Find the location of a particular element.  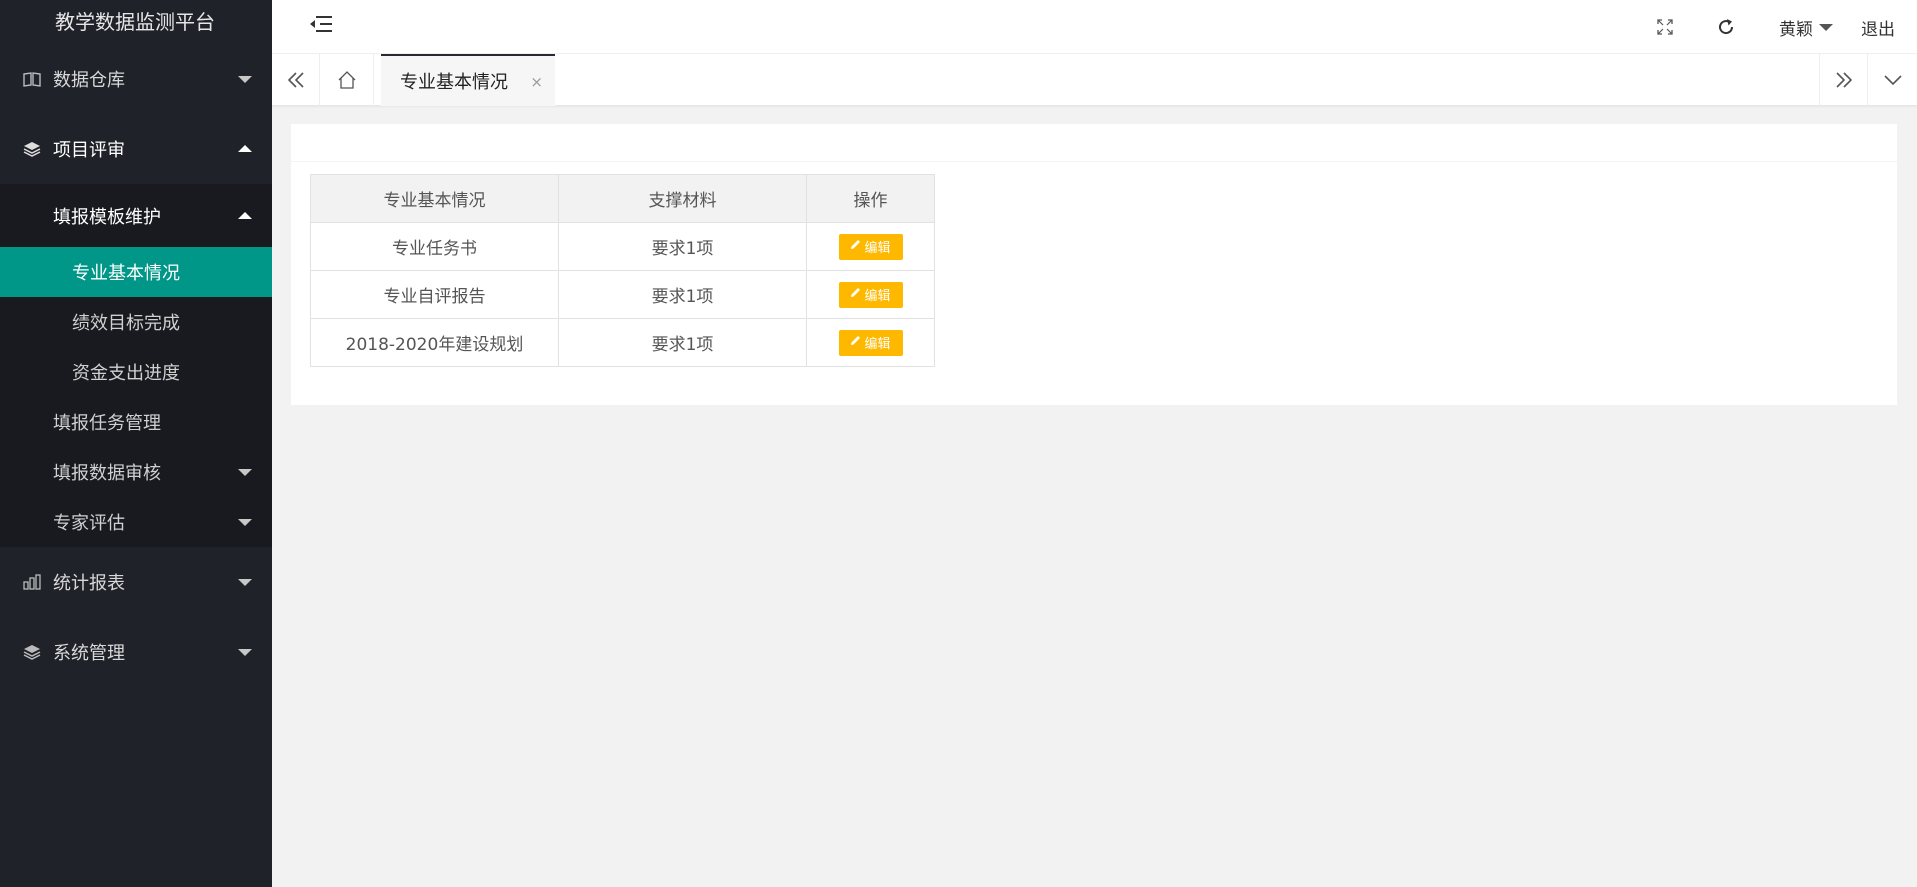

book-icon is located at coordinates (32, 79).